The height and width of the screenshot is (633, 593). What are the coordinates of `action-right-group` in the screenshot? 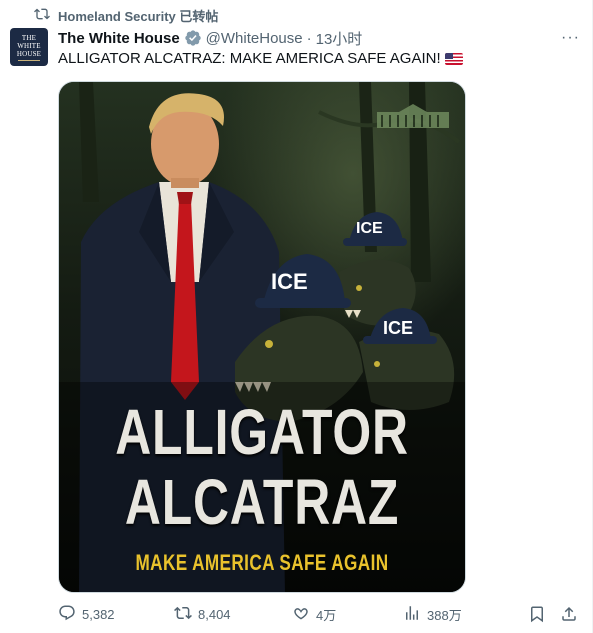 It's located at (553, 614).